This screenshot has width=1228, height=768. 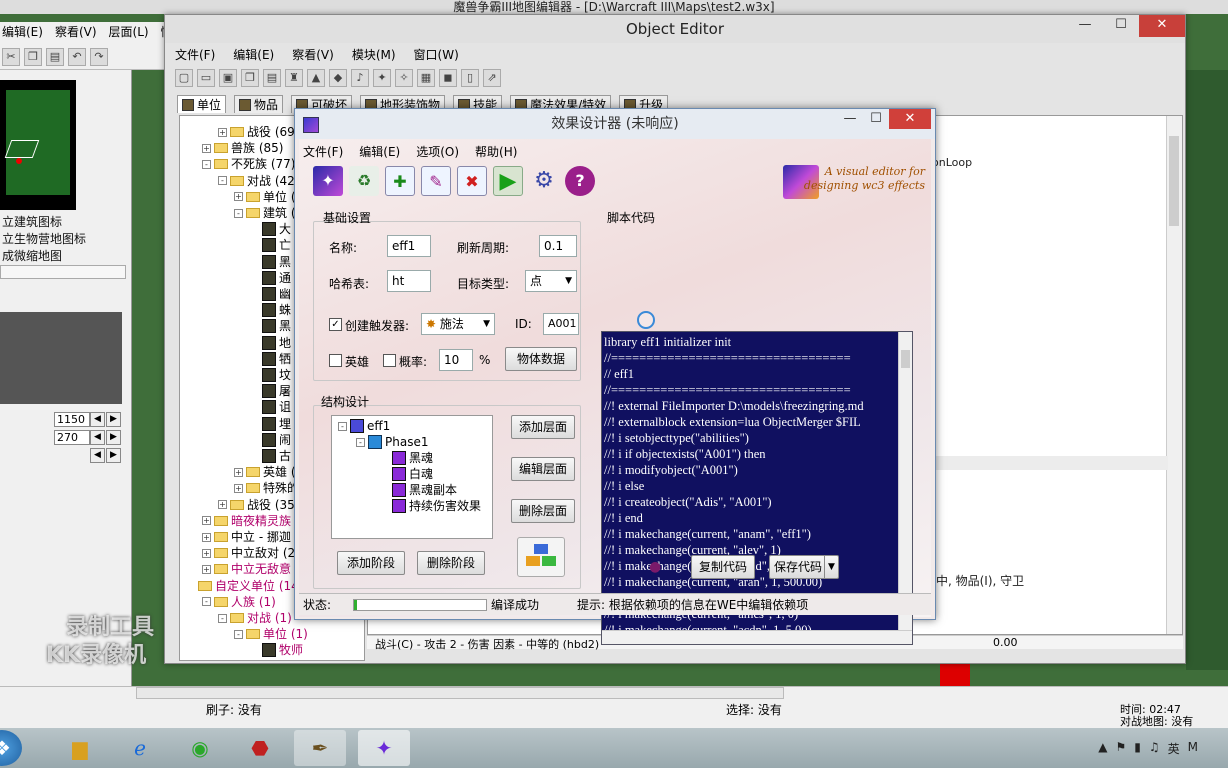 I want to click on add-phase-button: 添加阶段, so click(x=371, y=563).